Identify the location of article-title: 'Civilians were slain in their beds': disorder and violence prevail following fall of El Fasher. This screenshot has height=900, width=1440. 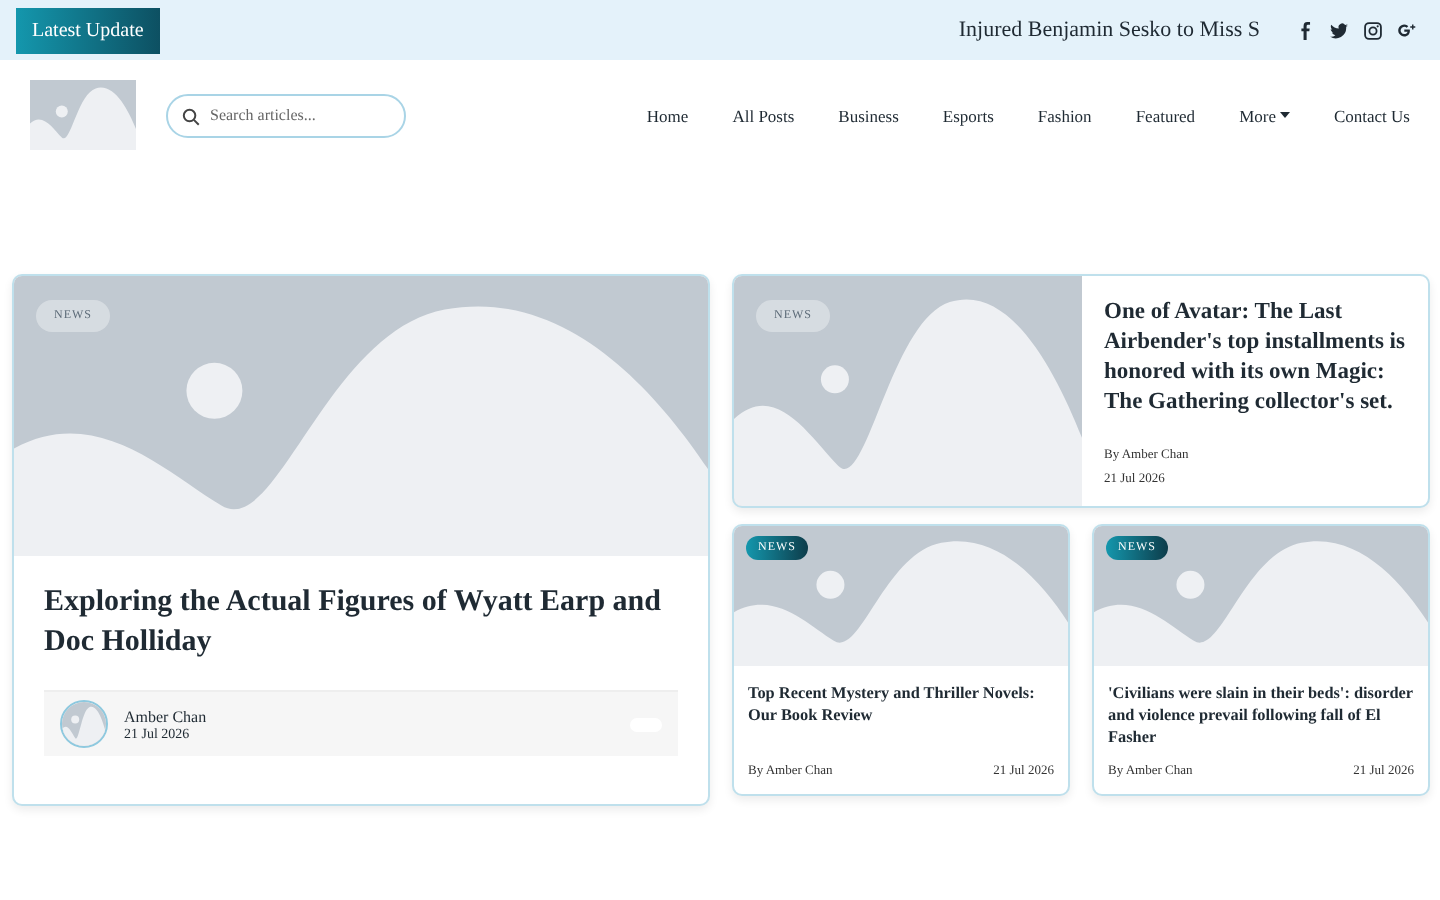
(1261, 715).